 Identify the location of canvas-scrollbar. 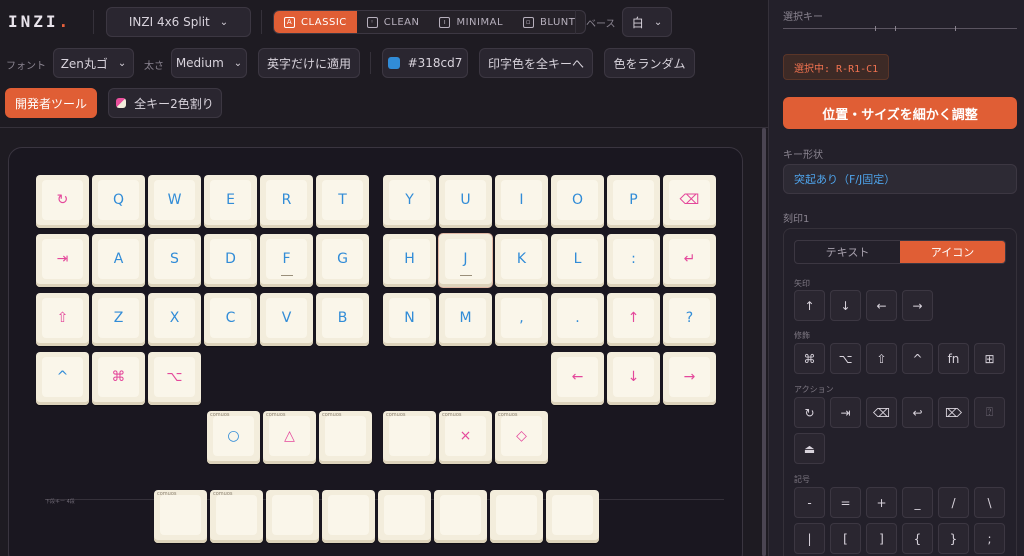
(764, 342).